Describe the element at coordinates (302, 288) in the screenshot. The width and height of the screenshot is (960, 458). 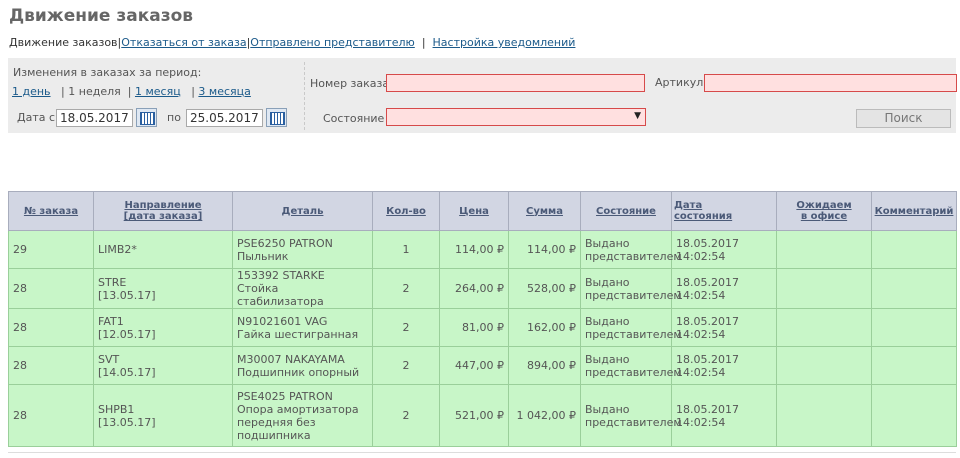
I see `cell-detail: 153392 STARKE Стойка стабилизатора` at that location.